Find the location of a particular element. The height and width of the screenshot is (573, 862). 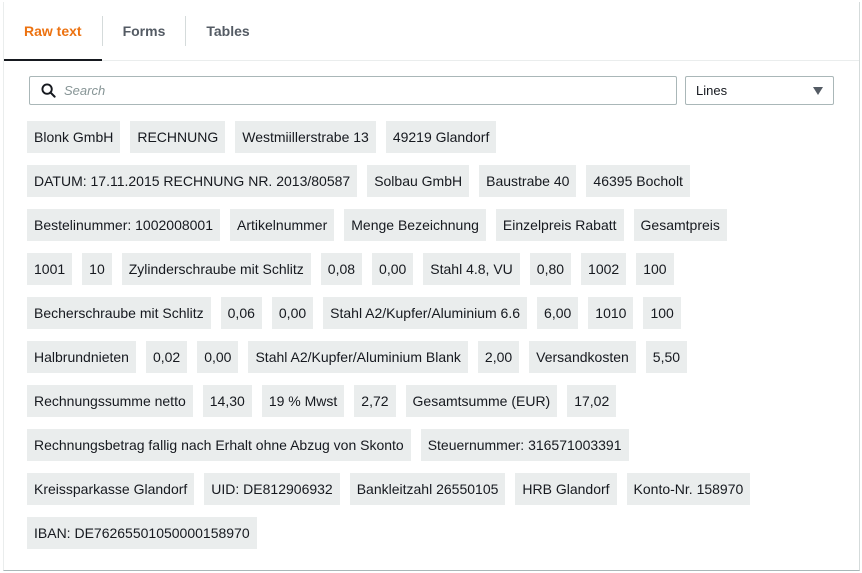

text-line-chip: 0,06 is located at coordinates (241, 313).